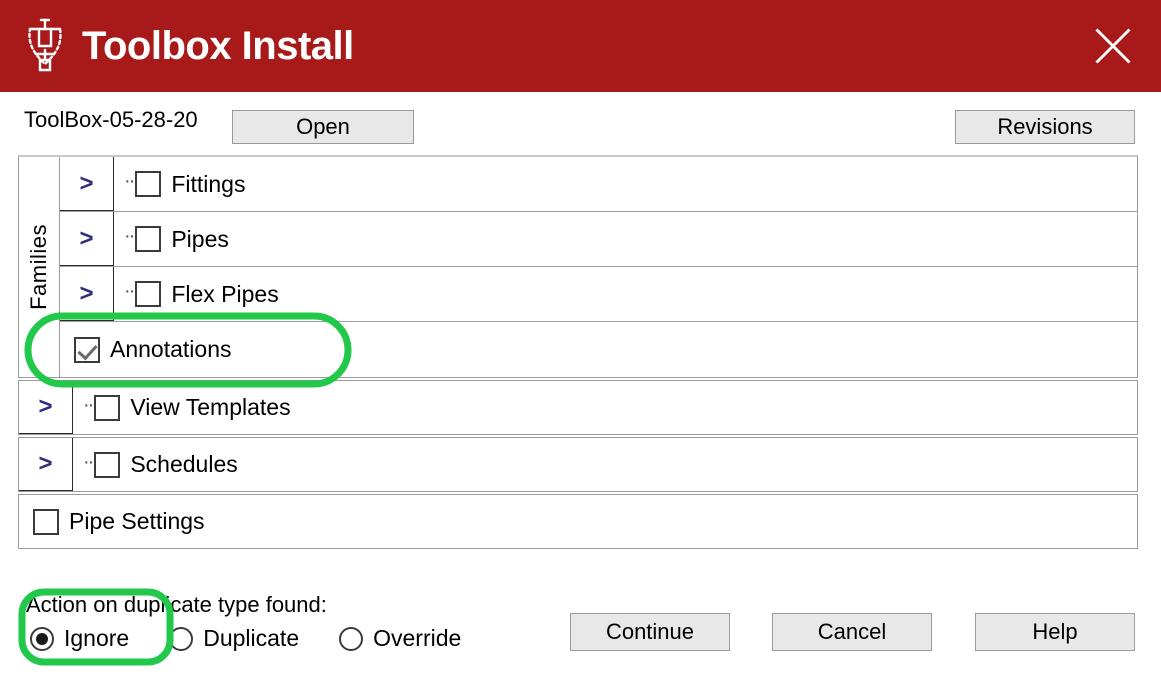 Image resolution: width=1161 pixels, height=692 pixels. I want to click on row-body: ·· Schedules, so click(605, 464).